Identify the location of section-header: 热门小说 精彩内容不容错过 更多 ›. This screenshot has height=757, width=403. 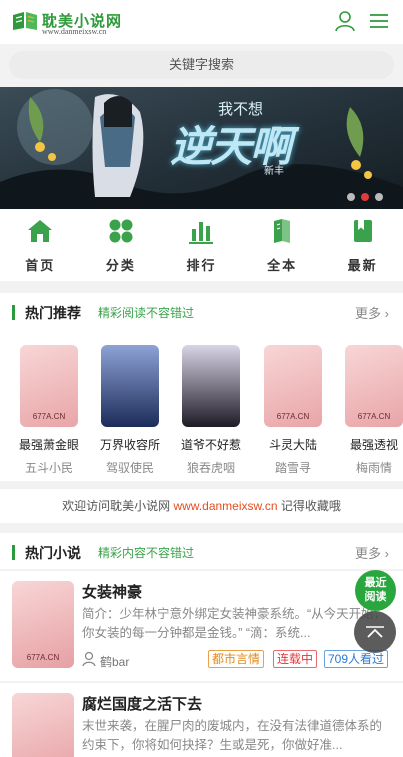
(201, 551).